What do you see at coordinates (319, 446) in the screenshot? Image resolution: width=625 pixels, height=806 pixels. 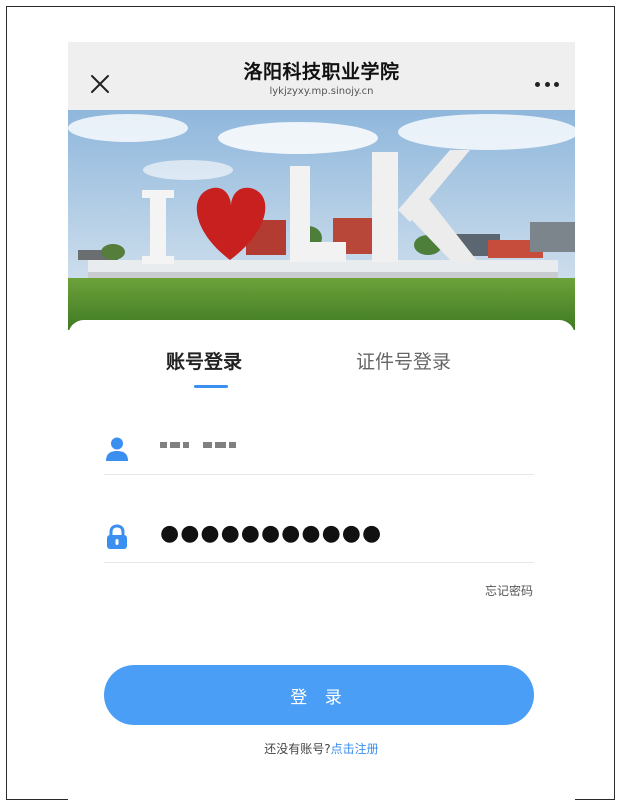 I see `account-field` at bounding box center [319, 446].